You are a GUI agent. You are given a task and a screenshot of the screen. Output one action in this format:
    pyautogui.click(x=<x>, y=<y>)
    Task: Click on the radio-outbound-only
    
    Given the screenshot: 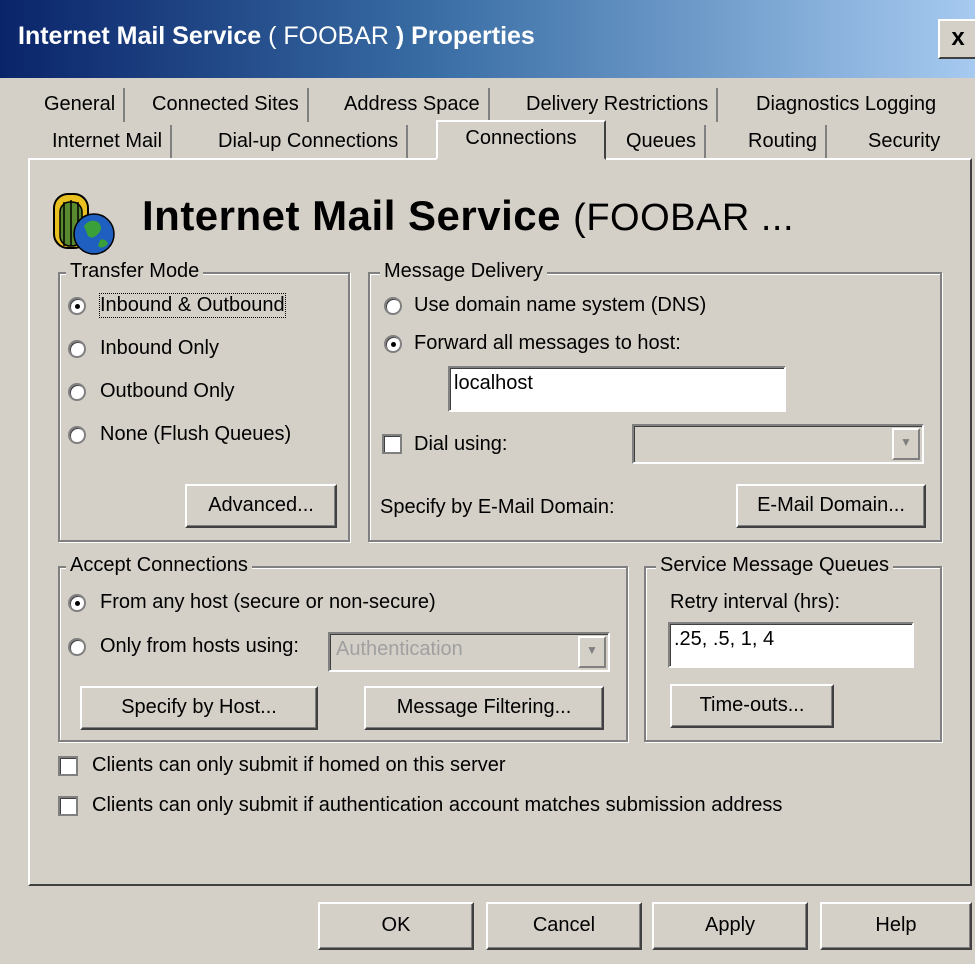 What is the action you would take?
    pyautogui.click(x=77, y=392)
    